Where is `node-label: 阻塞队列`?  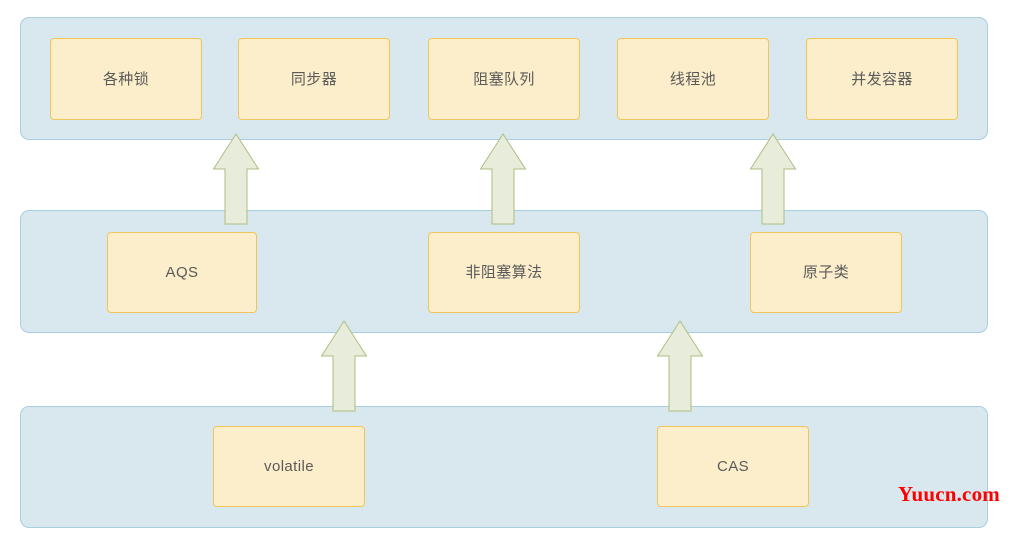
node-label: 阻塞队列 is located at coordinates (504, 79).